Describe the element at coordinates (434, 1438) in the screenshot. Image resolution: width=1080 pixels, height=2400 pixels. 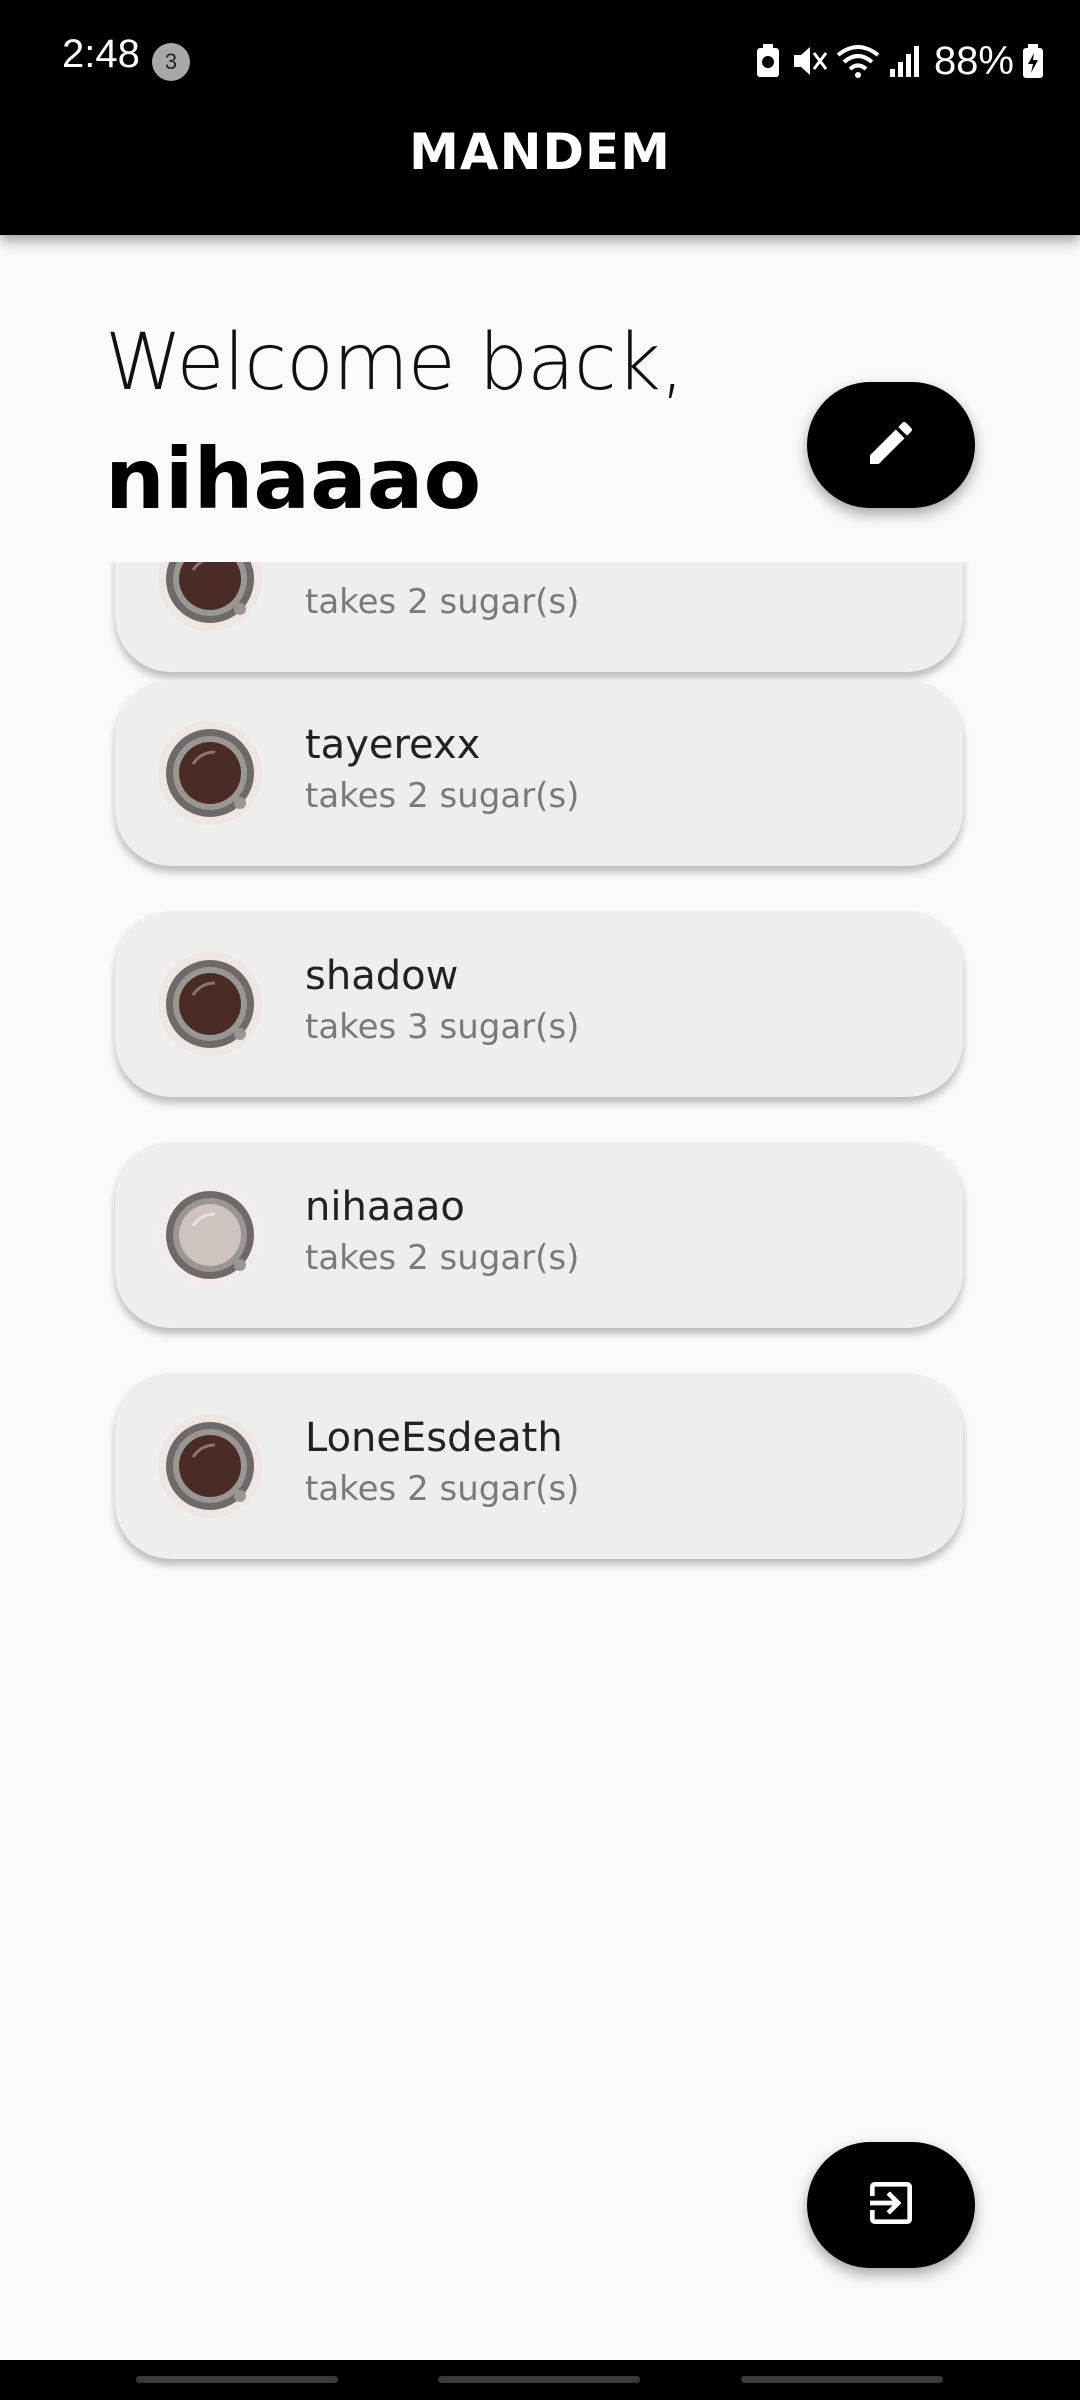
I see `person-name: LoneEsdeath` at that location.